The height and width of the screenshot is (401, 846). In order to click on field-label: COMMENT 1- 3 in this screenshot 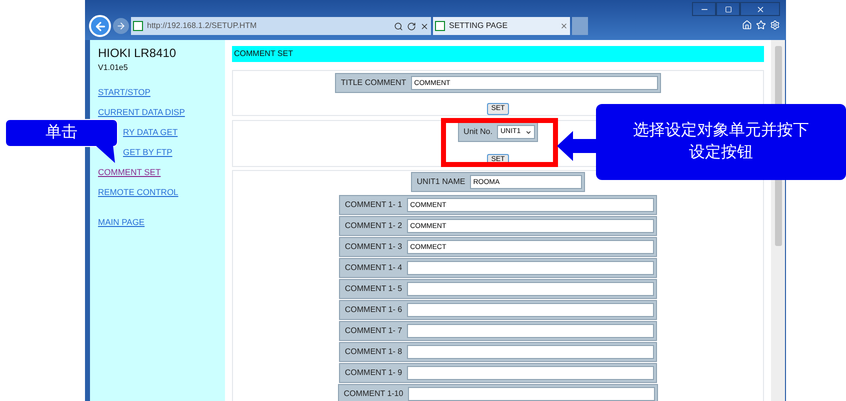, I will do `click(374, 247)`.